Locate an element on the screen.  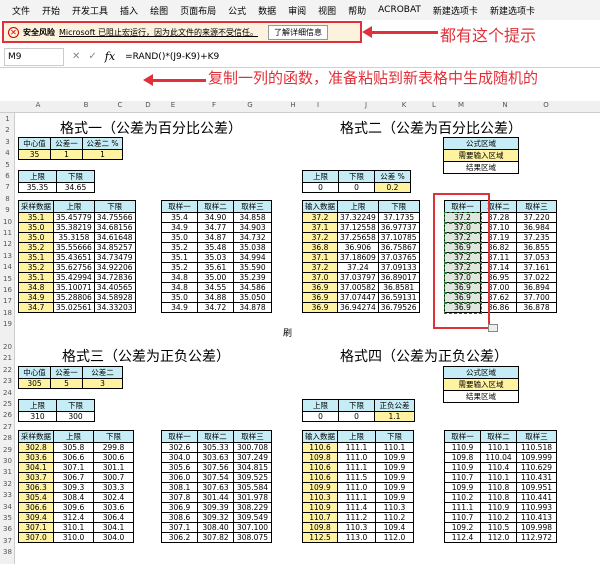
data-cell: 35.55666 is located at coordinates (74, 247).